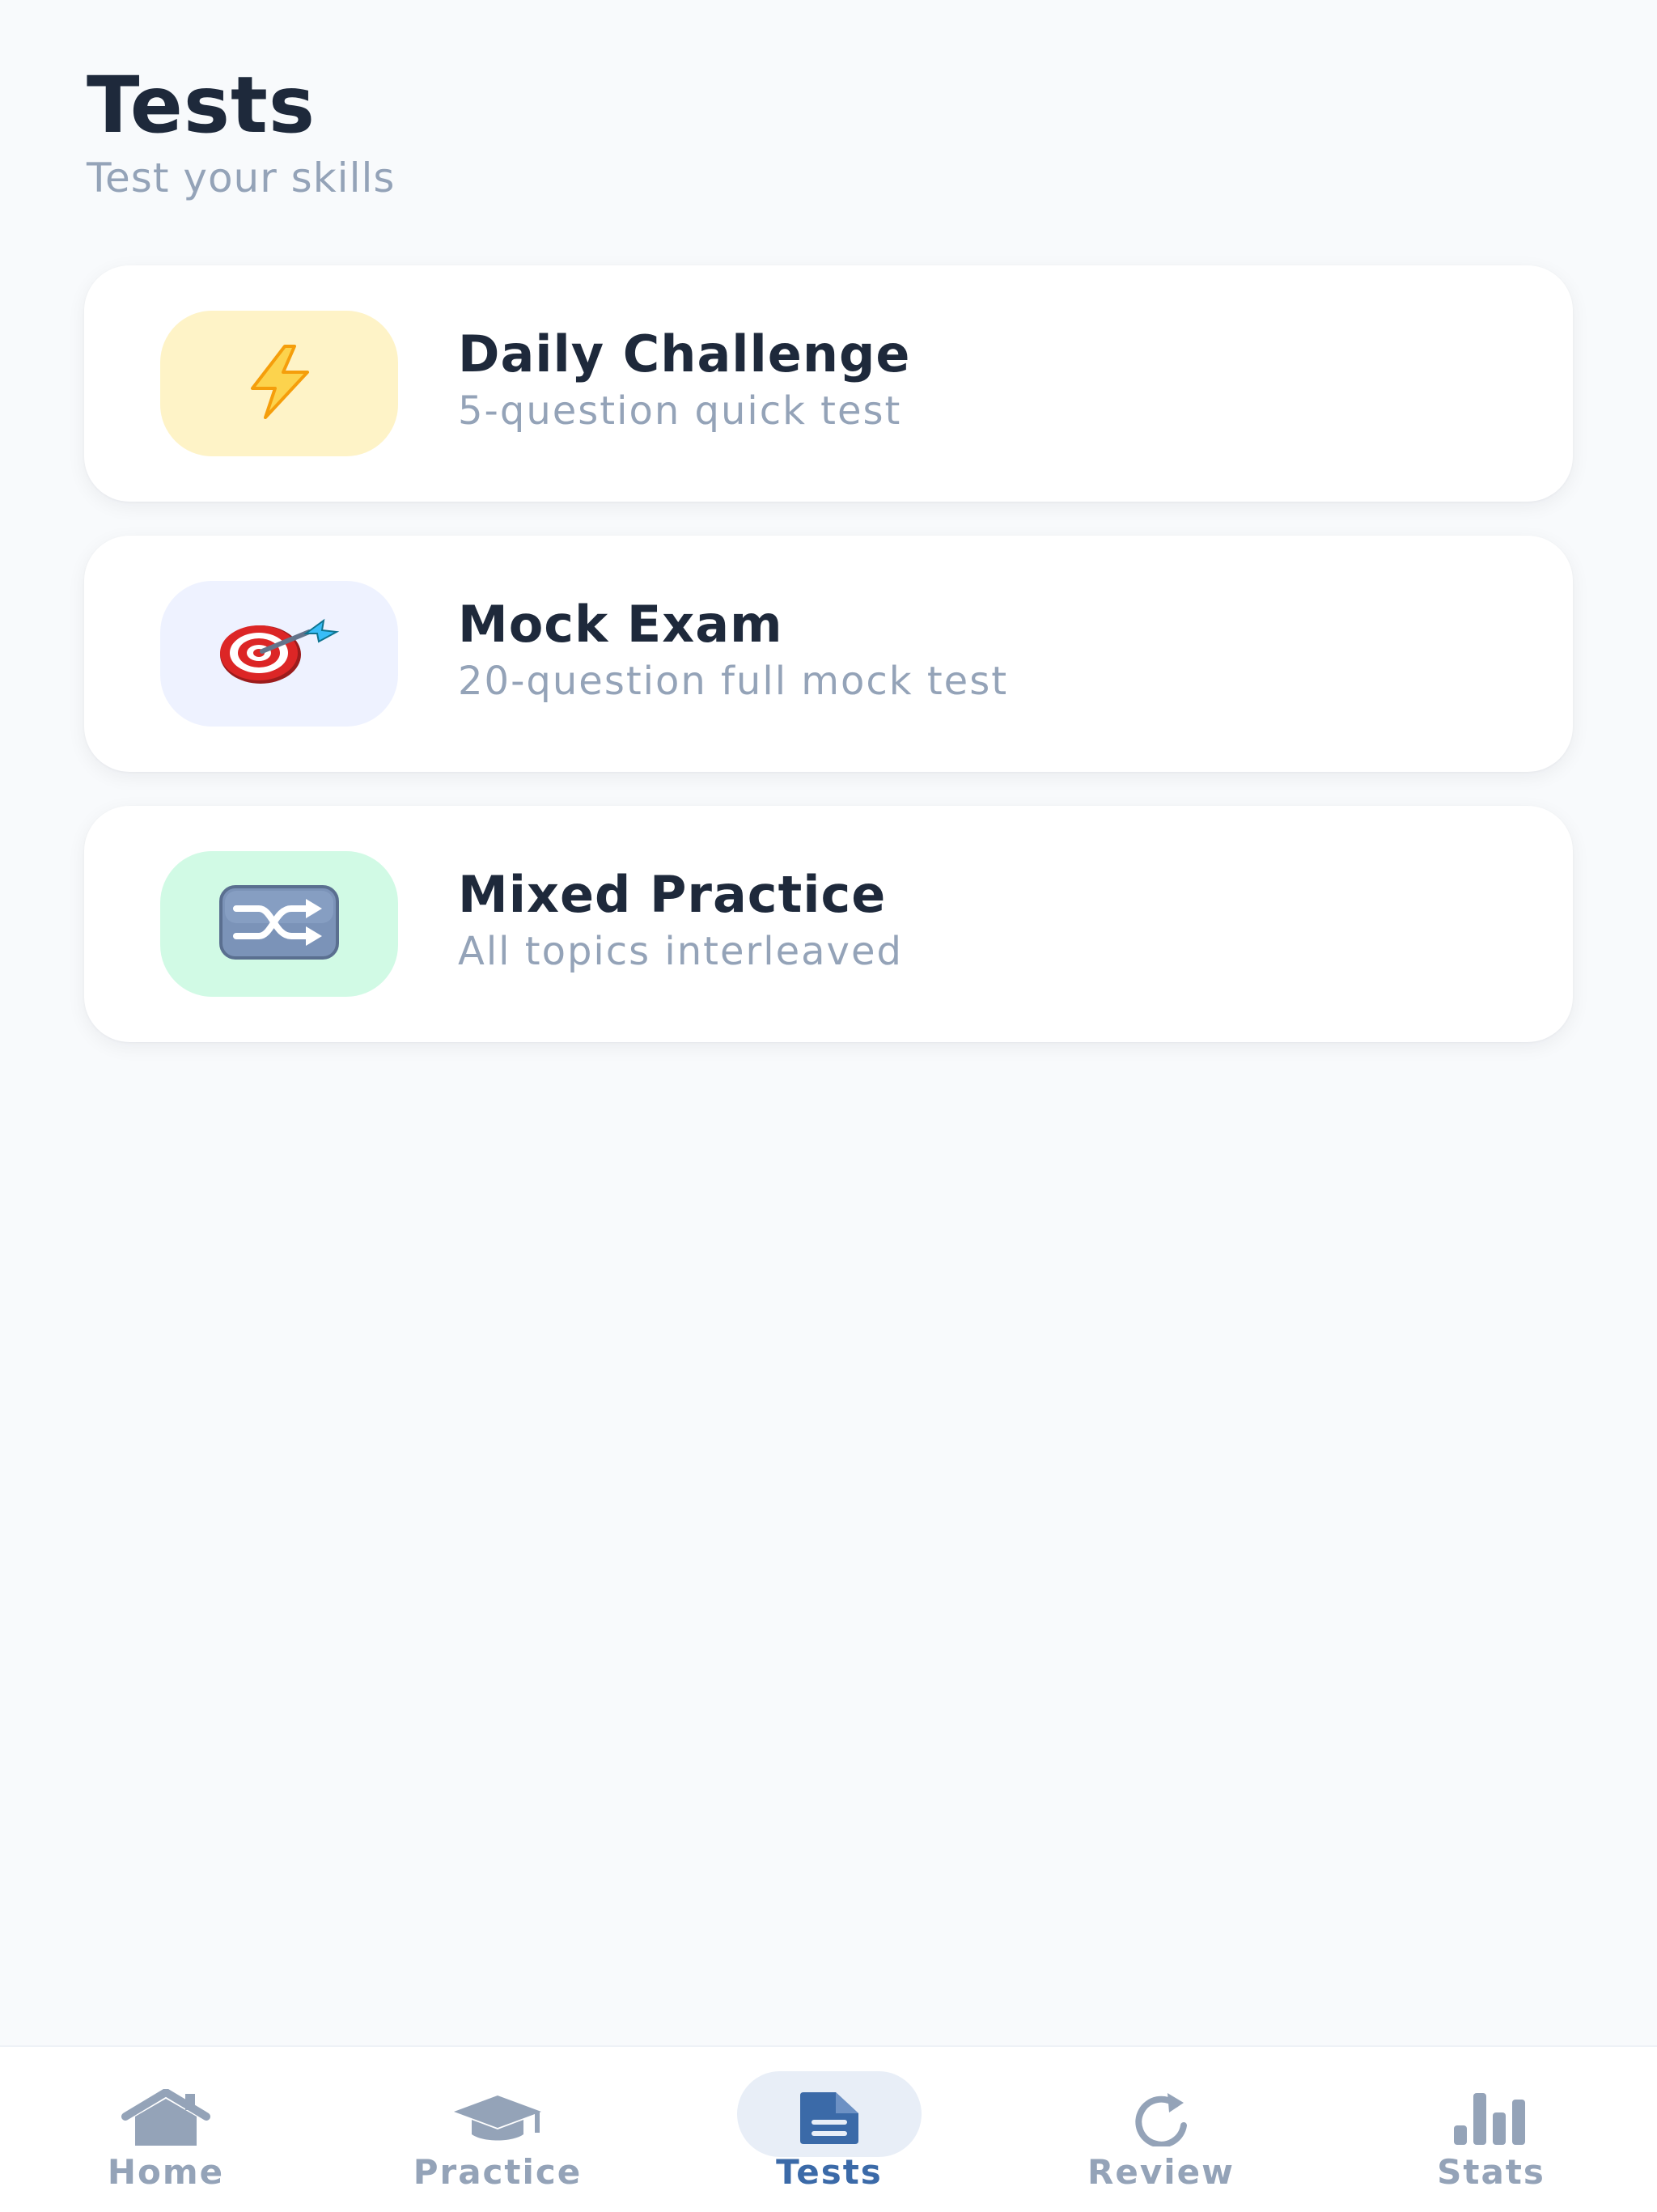 Image resolution: width=1657 pixels, height=2212 pixels. I want to click on daily-challenge-title: Daily Challenge, so click(684, 353).